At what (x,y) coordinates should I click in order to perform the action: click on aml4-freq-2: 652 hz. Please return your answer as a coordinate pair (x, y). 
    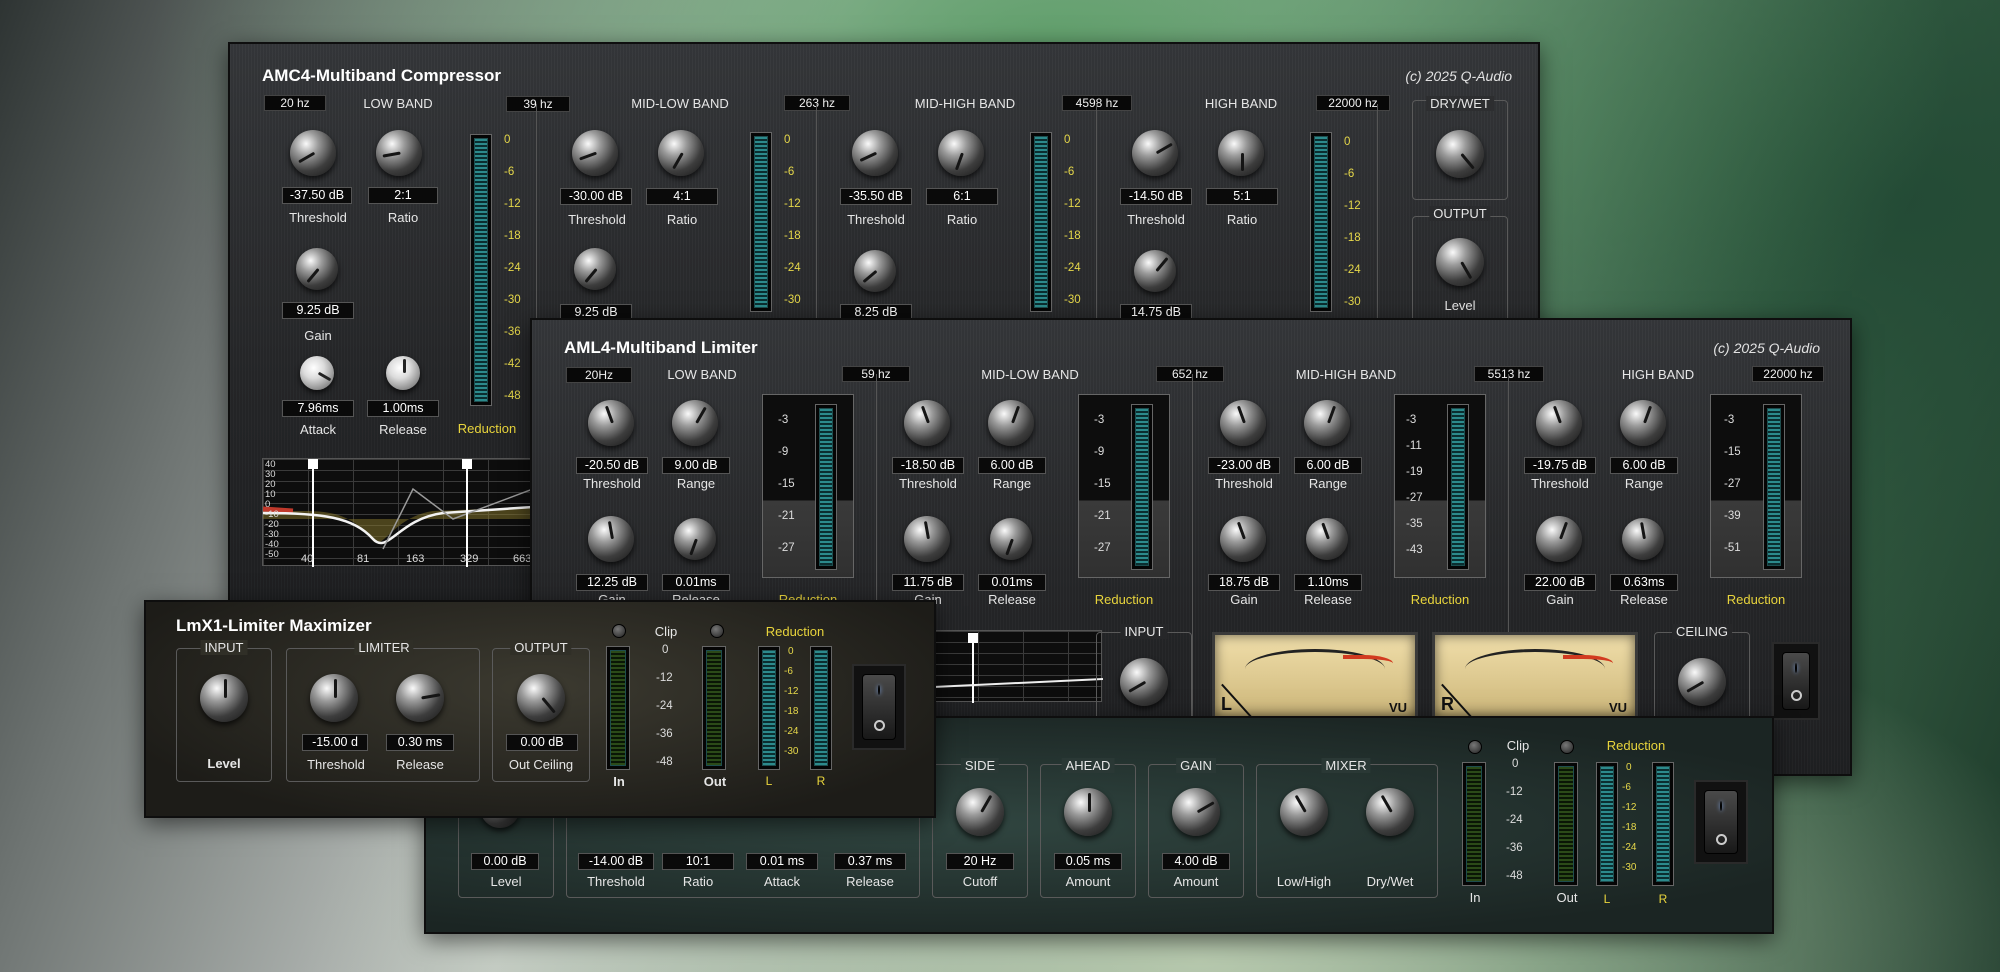
    Looking at the image, I should click on (1190, 374).